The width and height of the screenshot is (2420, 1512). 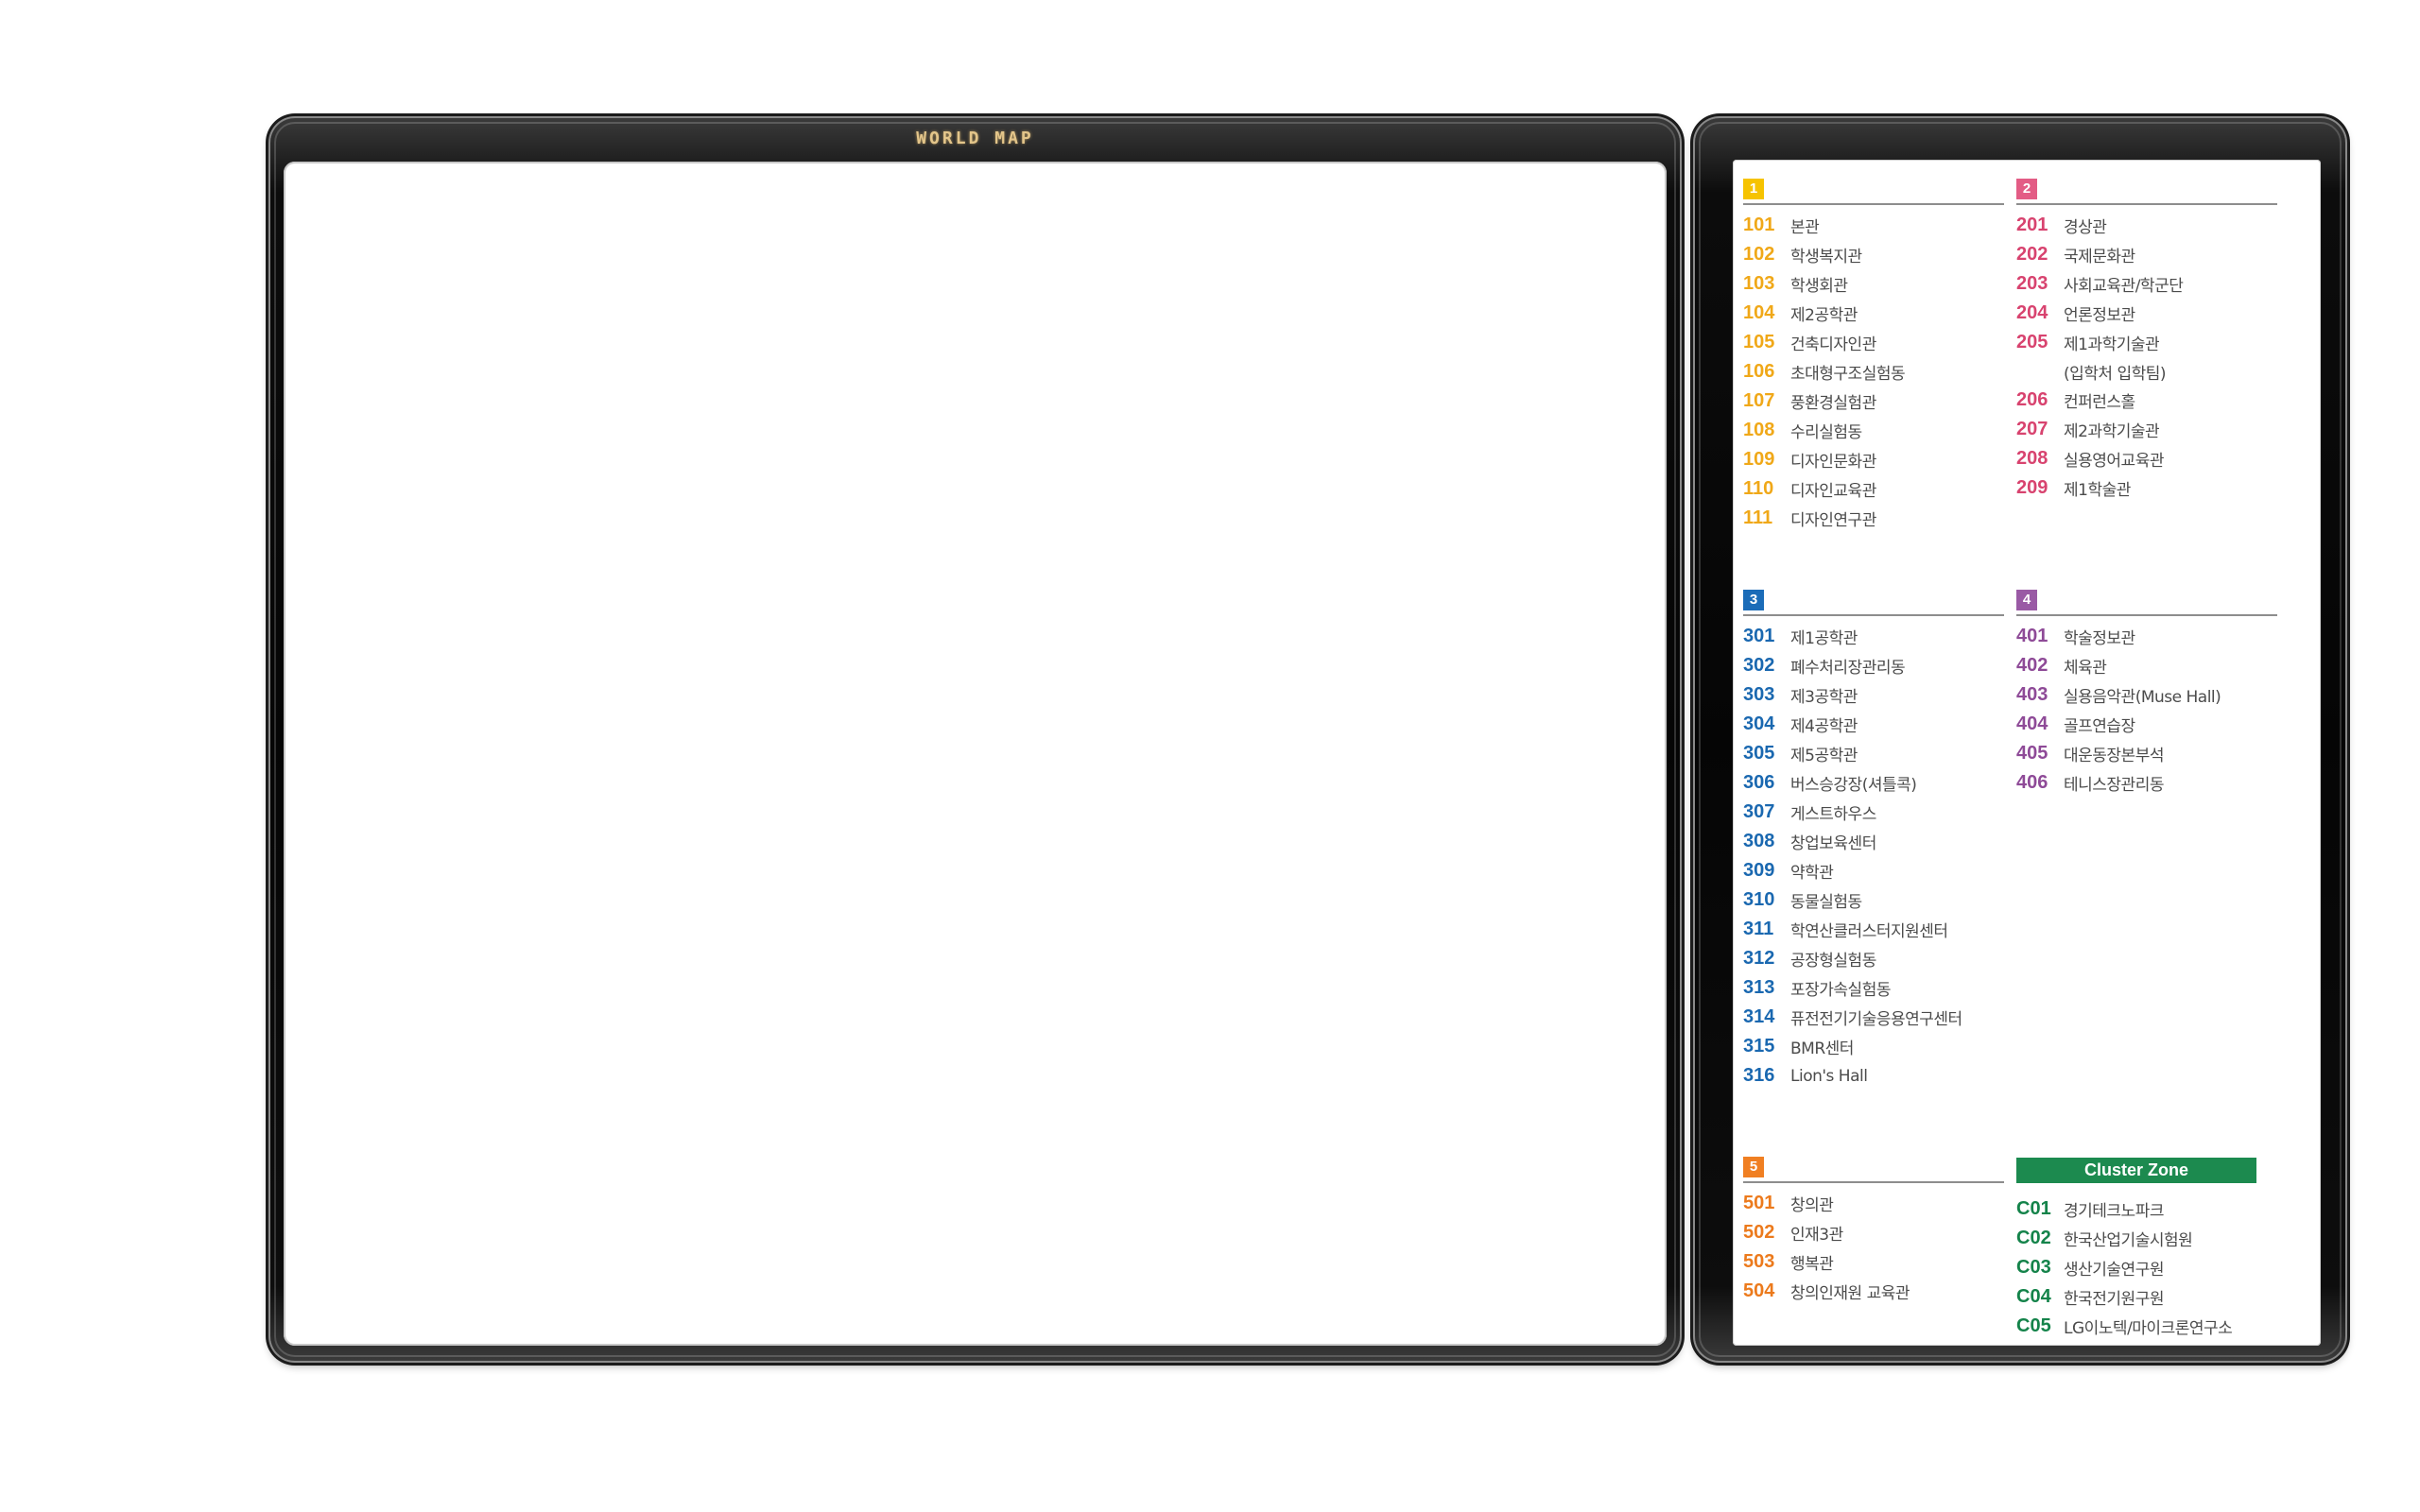 I want to click on legend-item: 314 퓨전전기기술응용연구센터, so click(x=1873, y=1017).